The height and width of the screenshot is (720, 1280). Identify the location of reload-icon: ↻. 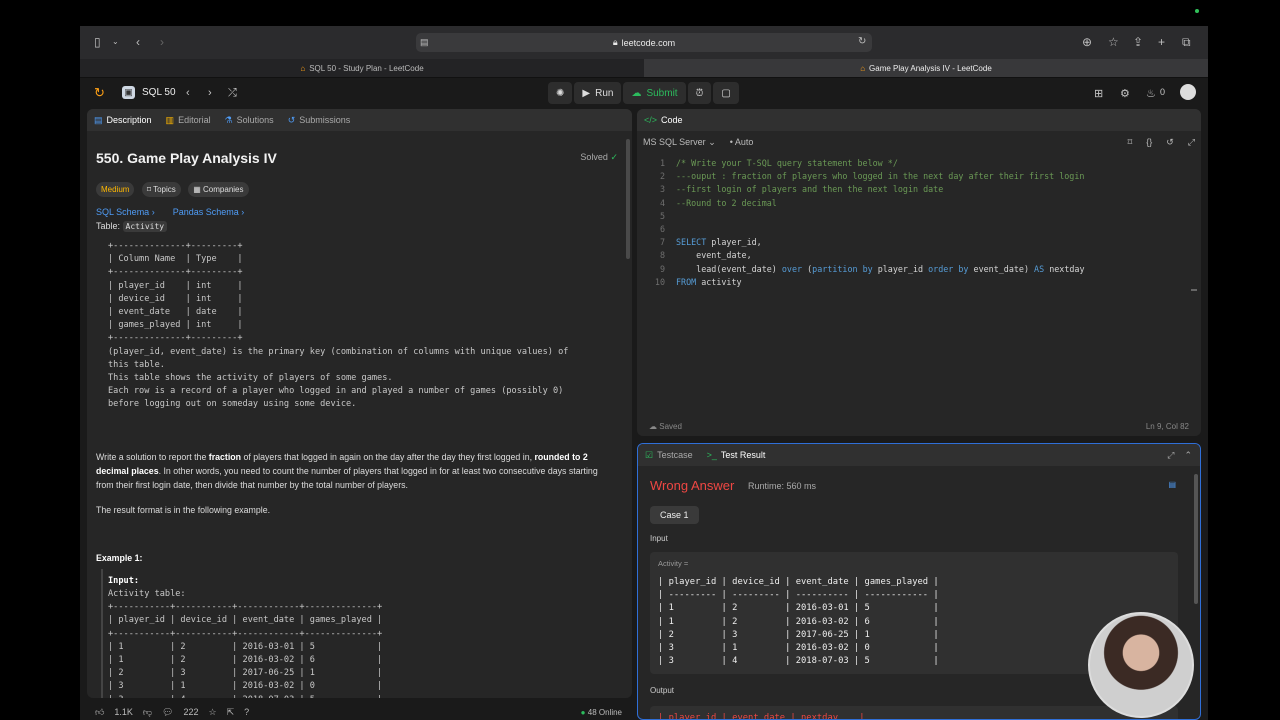
(862, 42).